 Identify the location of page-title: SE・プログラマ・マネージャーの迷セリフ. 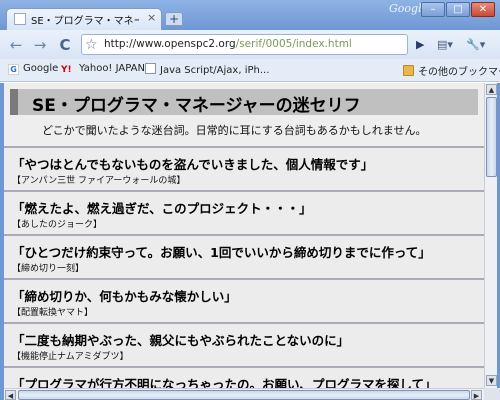
(196, 106).